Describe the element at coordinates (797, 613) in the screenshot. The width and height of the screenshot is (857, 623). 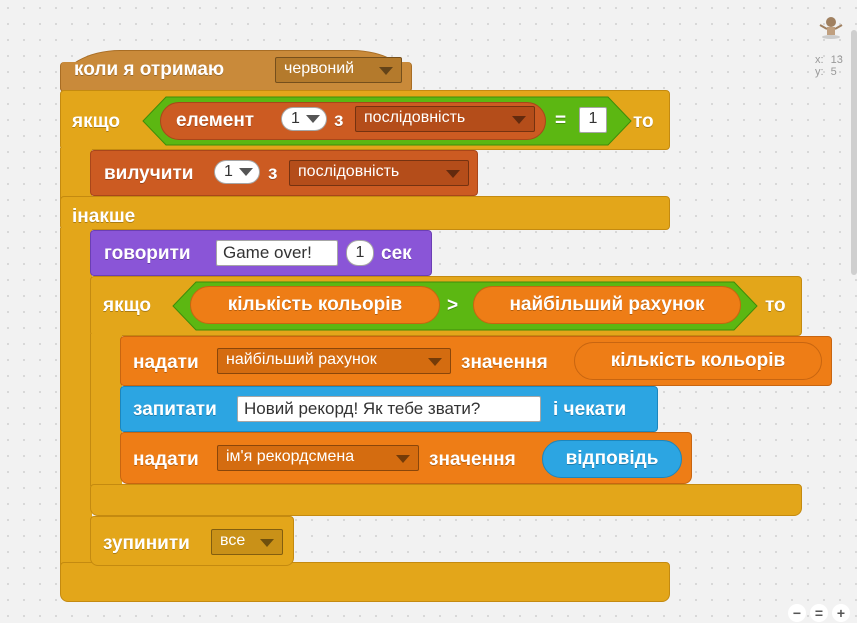
I see `zoom-out-icon: −` at that location.